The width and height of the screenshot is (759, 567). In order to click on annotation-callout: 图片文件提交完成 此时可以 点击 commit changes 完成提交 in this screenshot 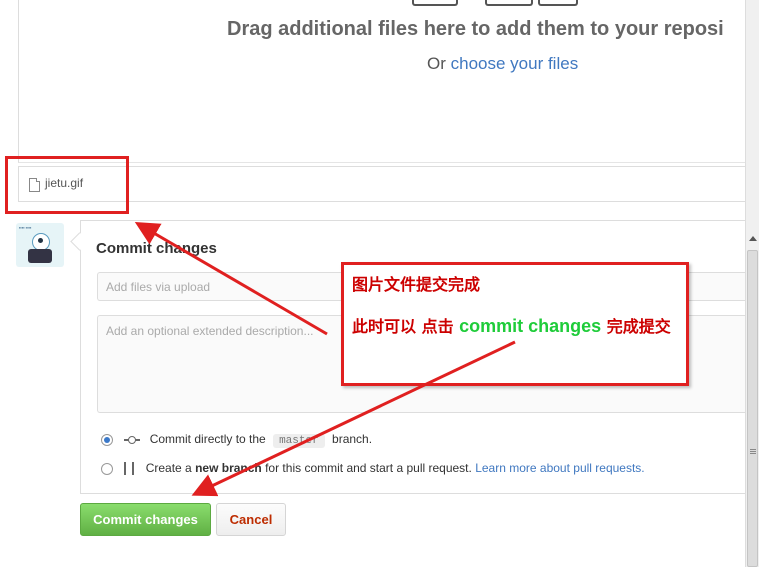, I will do `click(515, 324)`.